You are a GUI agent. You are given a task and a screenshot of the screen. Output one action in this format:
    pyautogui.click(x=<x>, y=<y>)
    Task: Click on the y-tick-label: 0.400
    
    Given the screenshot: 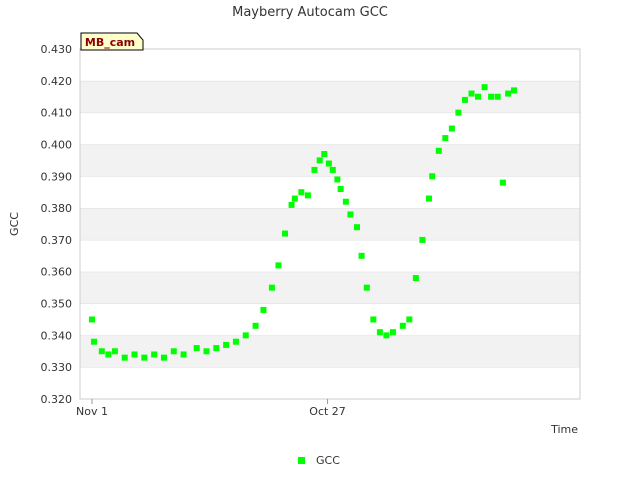 What is the action you would take?
    pyautogui.click(x=57, y=144)
    